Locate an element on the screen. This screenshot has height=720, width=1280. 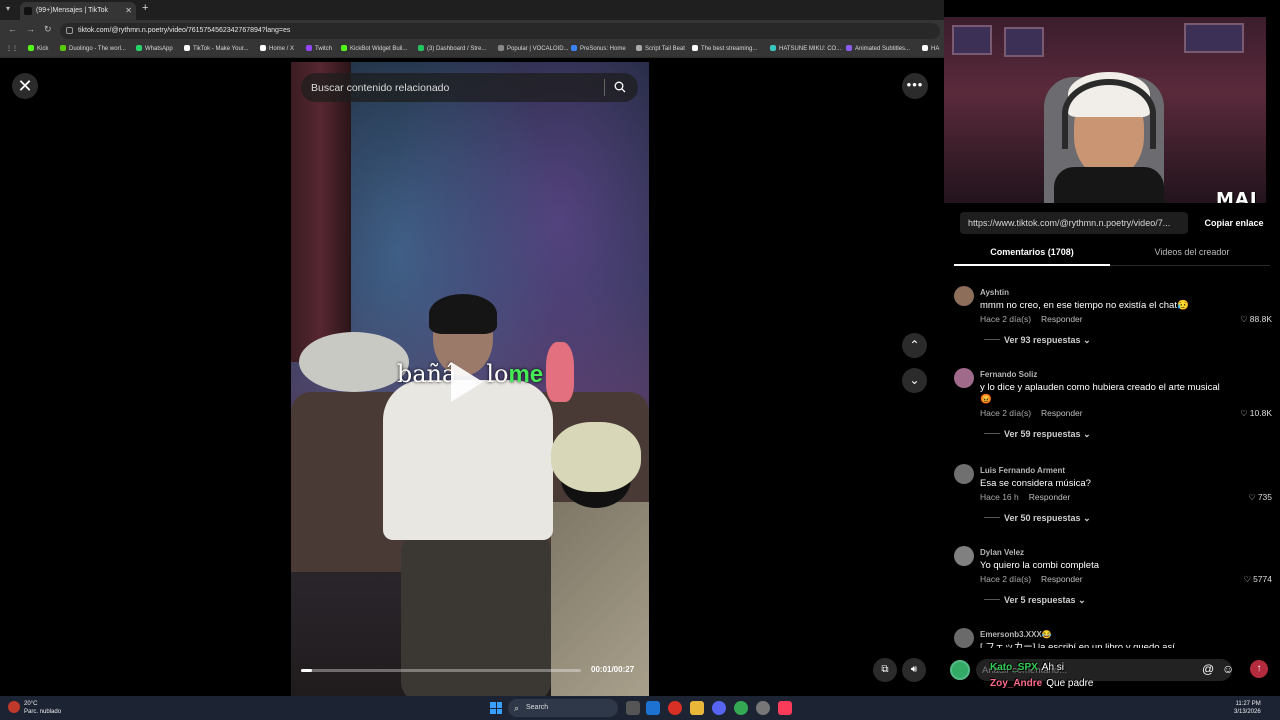
bookmark-label: Home / X is located at coordinates (282, 49).